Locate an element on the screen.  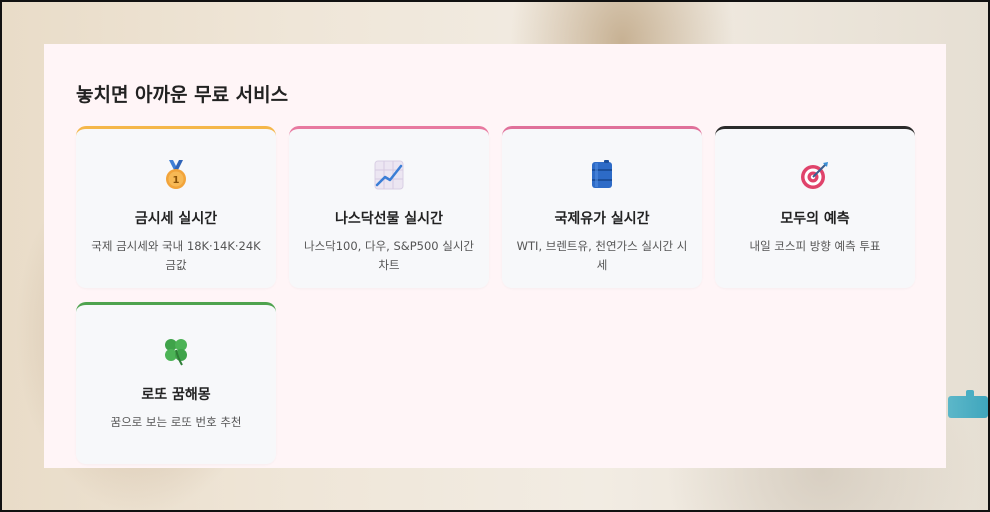
chart-increasing-icon is located at coordinates (389, 175).